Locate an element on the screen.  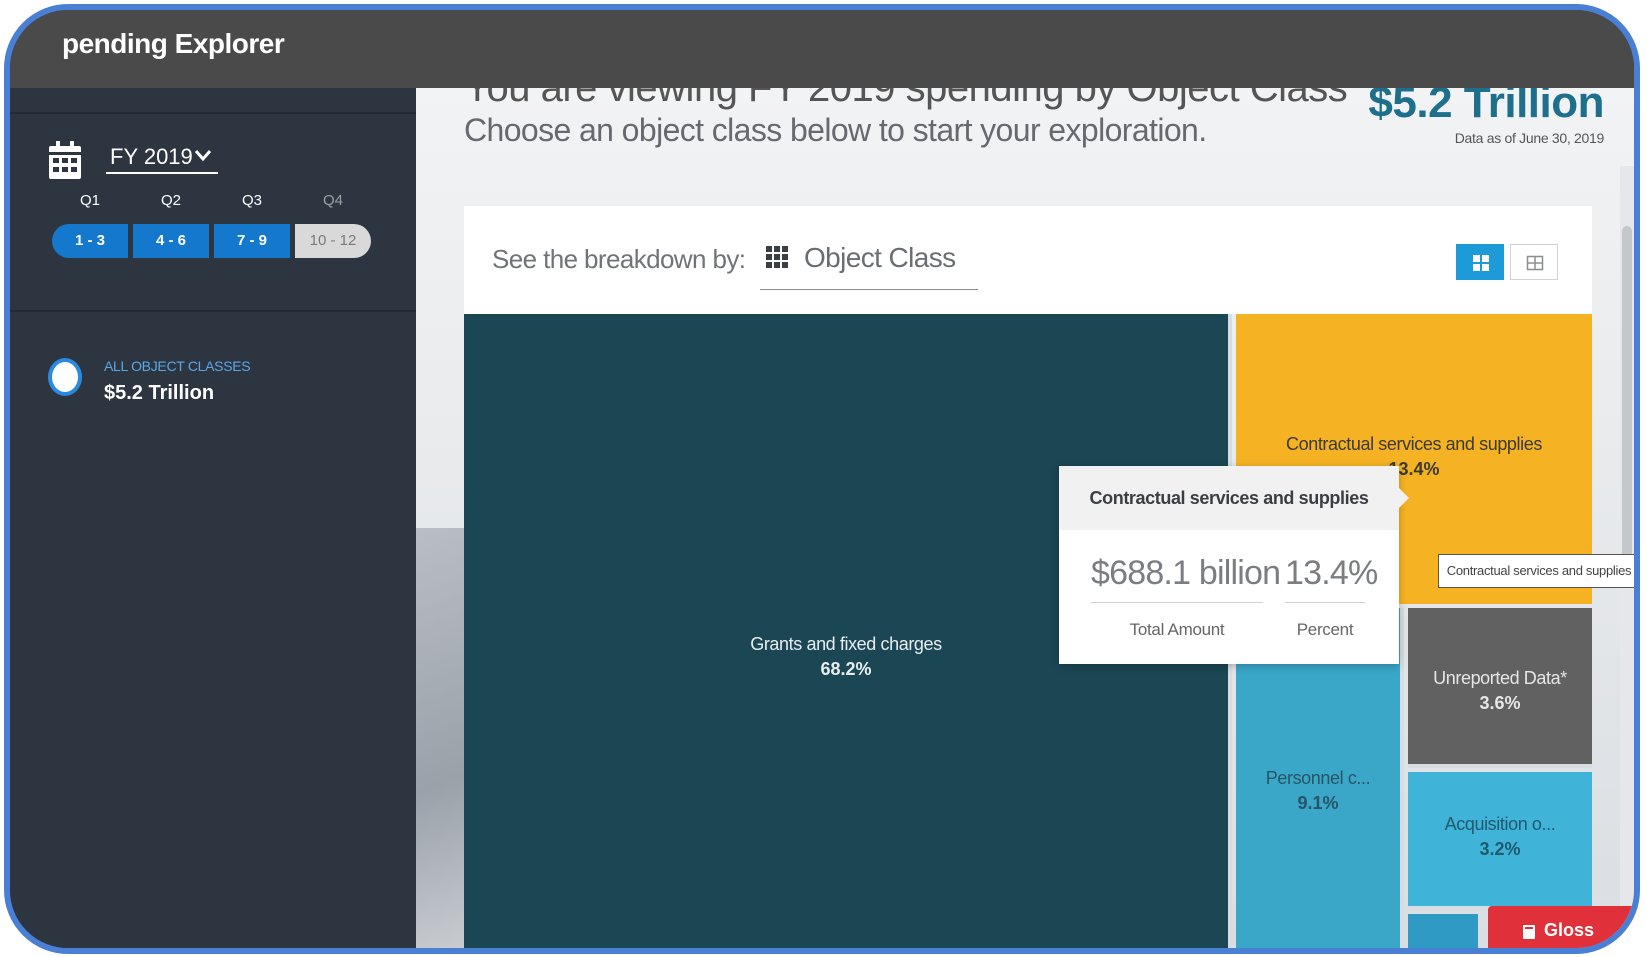
breakdown-select: Object Class is located at coordinates (869, 259).